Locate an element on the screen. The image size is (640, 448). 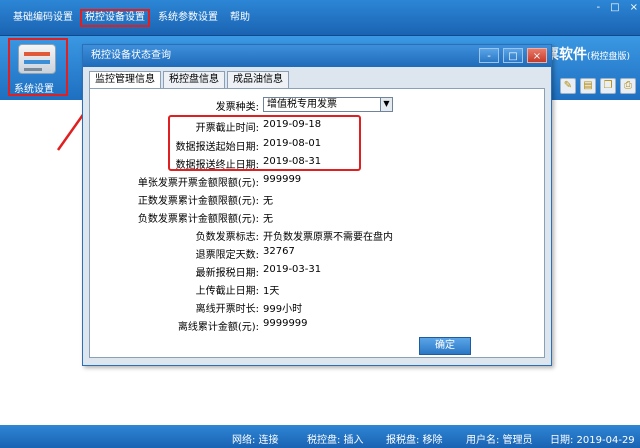
invoice-type-value: 增值税专用发票 is located at coordinates (302, 104).